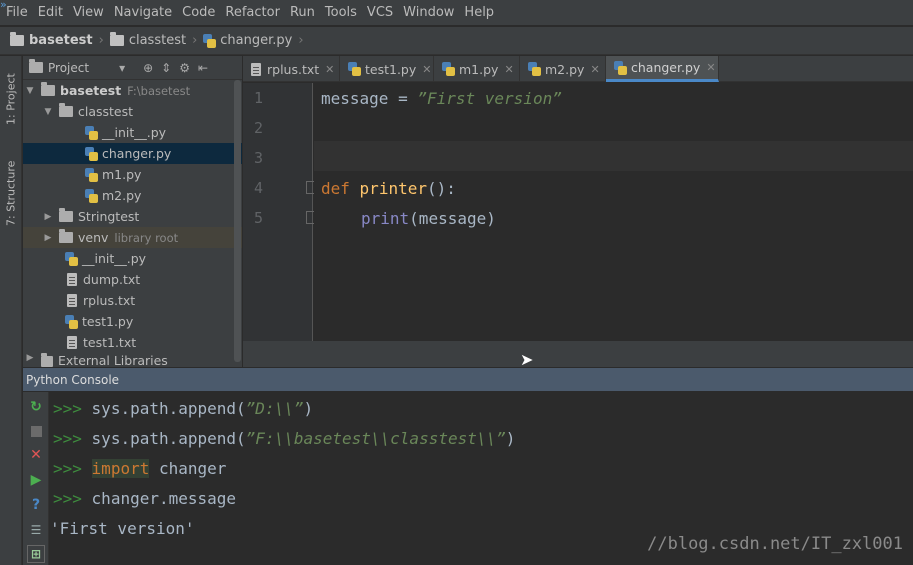  Describe the element at coordinates (563, 69) in the screenshot. I see `tab-m2-py: m2.py ✕` at that location.